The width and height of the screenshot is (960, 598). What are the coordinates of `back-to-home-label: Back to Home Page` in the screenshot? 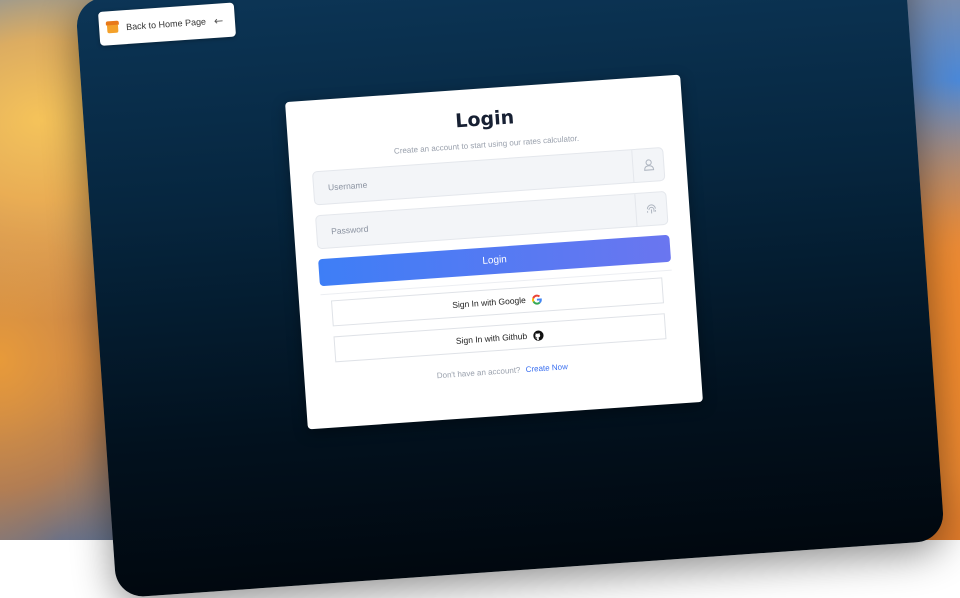 It's located at (166, 24).